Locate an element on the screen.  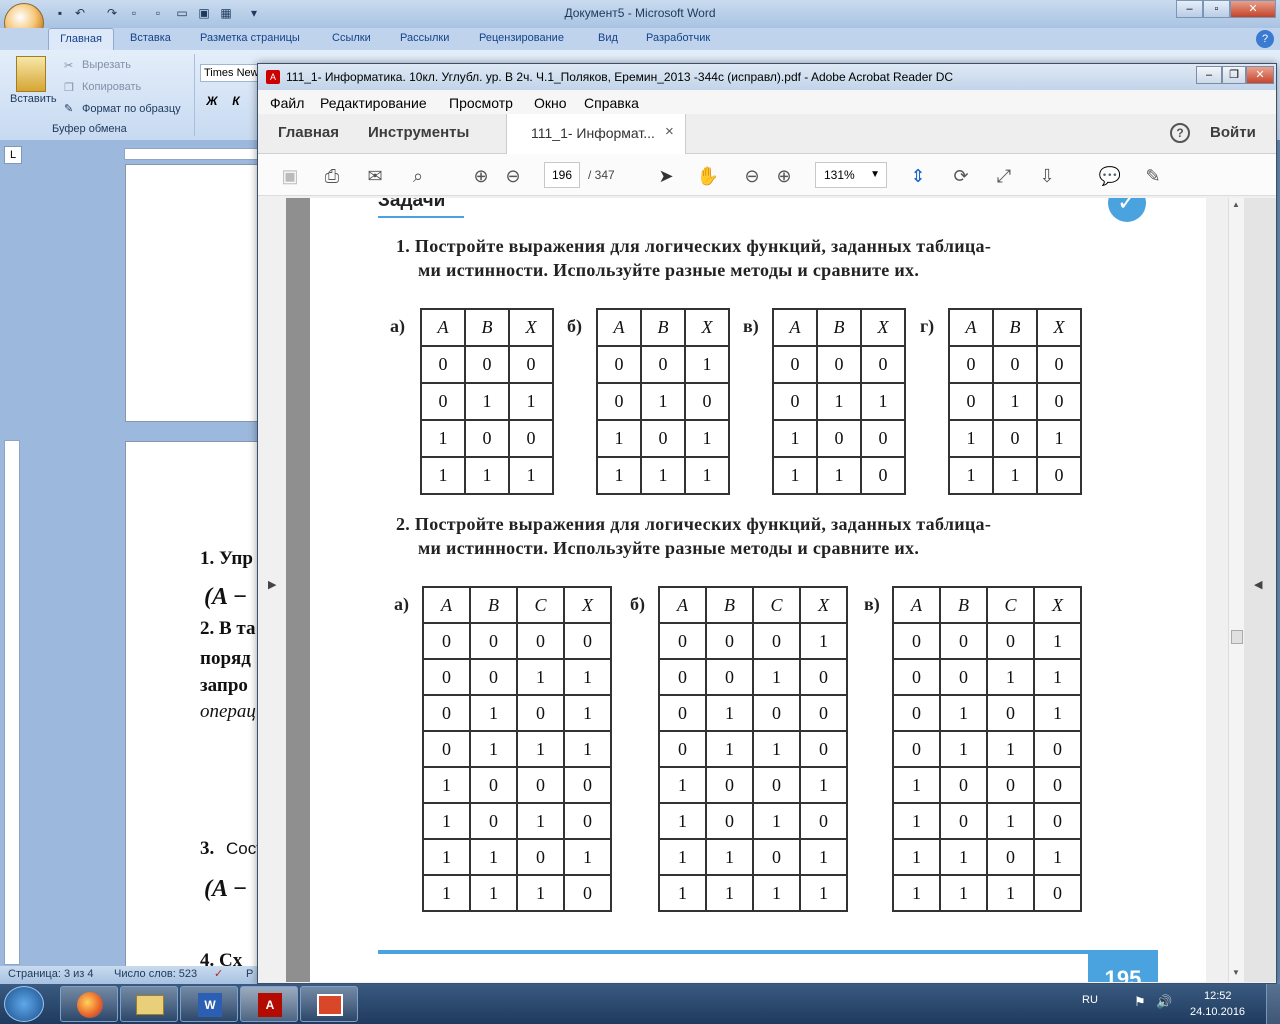
taskbar-word: W is located at coordinates (209, 1004).